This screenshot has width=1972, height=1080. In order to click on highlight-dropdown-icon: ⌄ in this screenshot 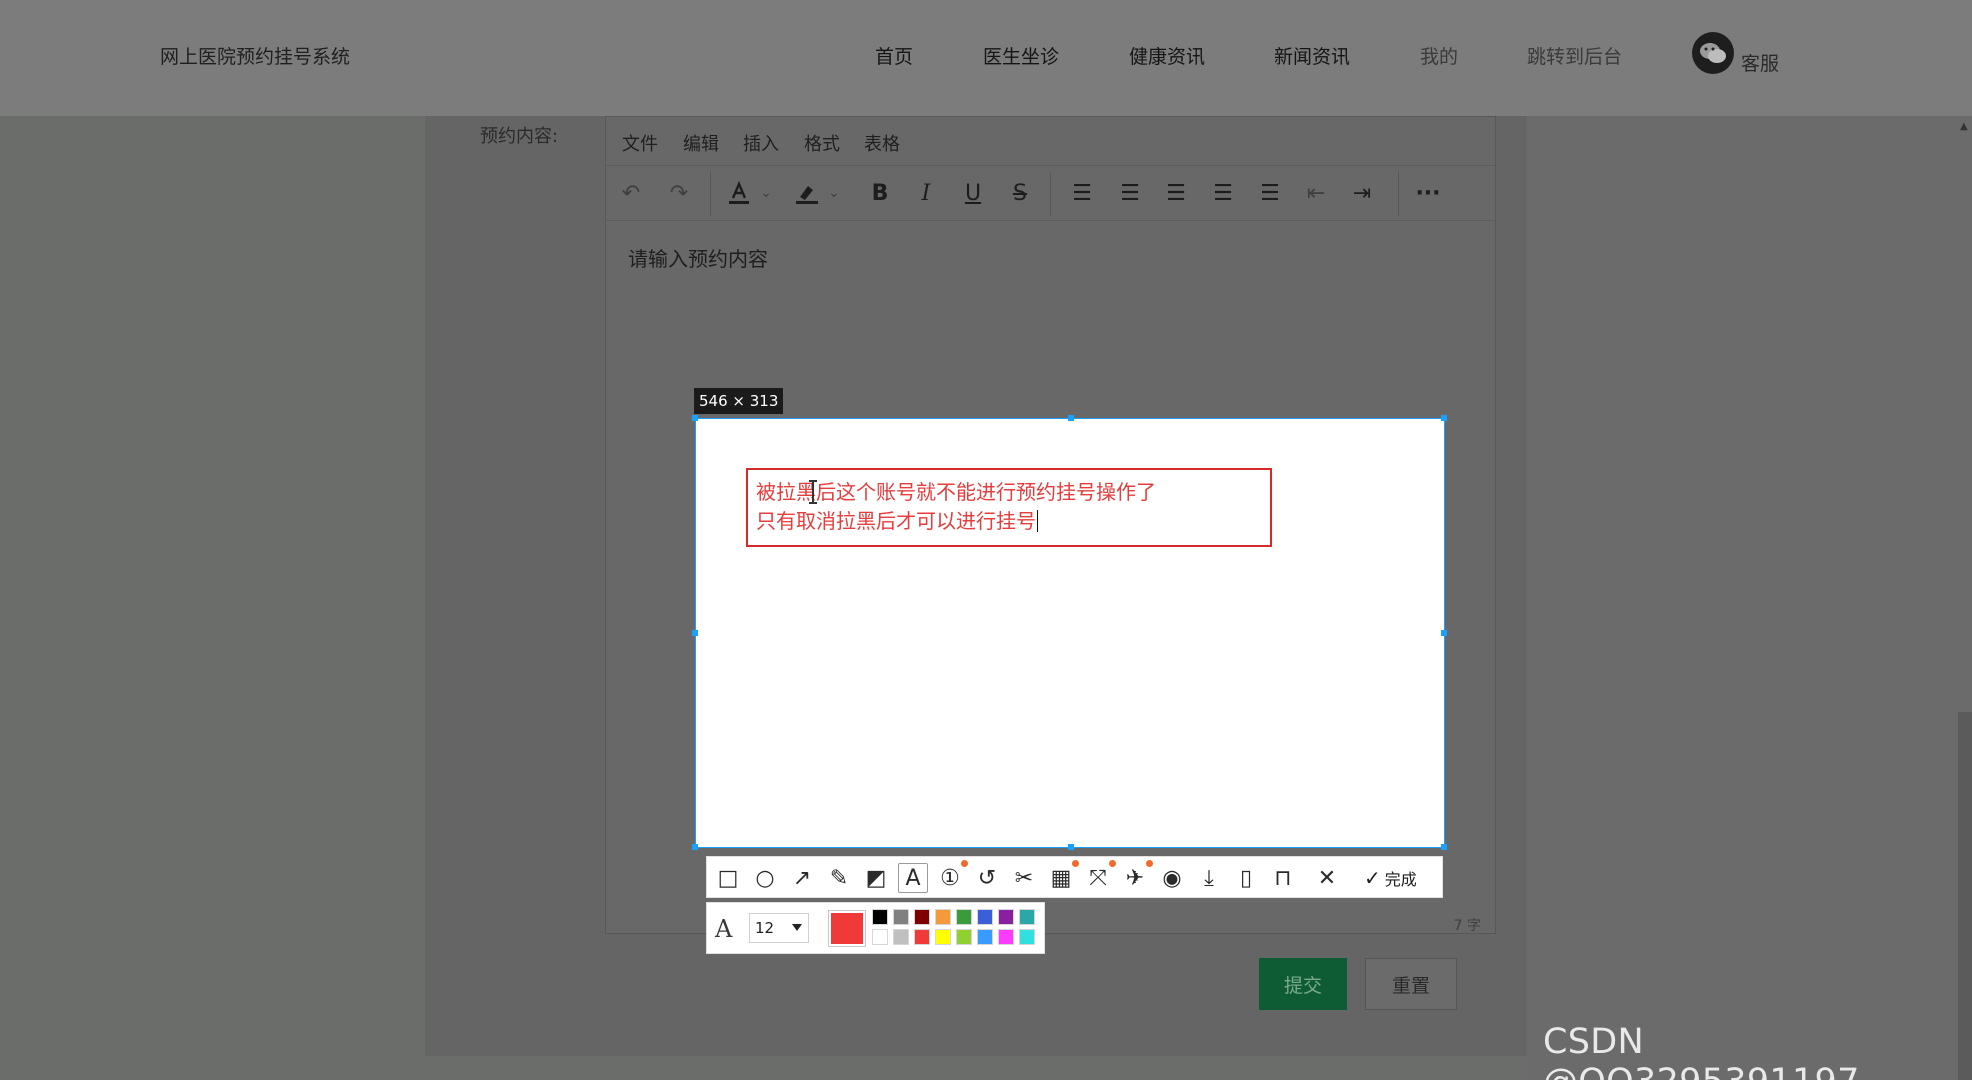, I will do `click(834, 193)`.